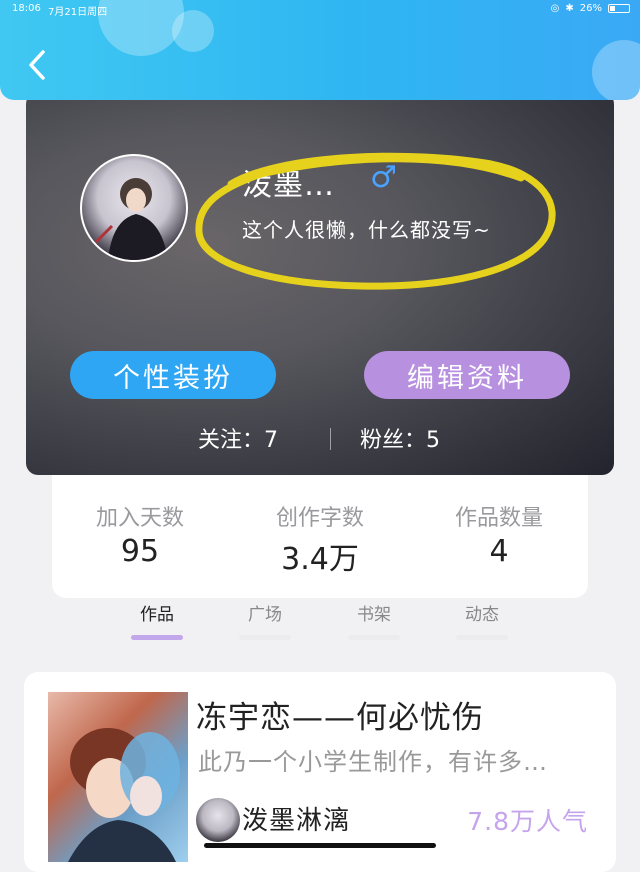 The image size is (640, 872). Describe the element at coordinates (383, 177) in the screenshot. I see `gender-male-icon: ♂` at that location.